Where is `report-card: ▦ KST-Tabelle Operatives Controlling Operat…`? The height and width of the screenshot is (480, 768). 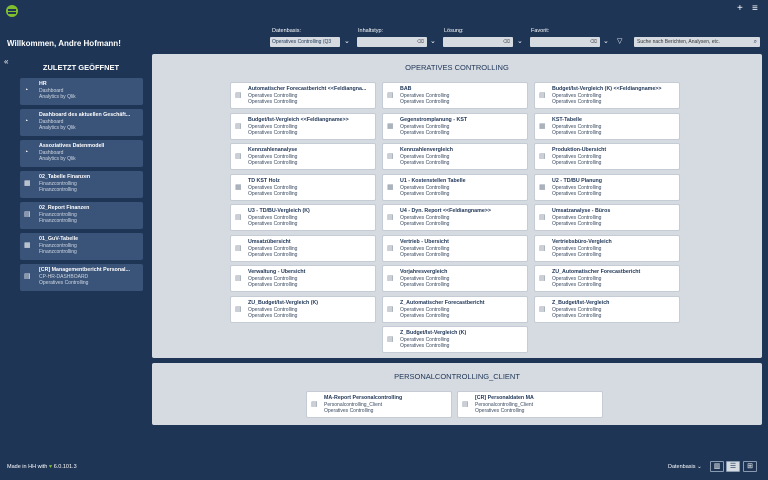
report-card: ▦ KST-Tabelle Operatives Controlling Operat… is located at coordinates (607, 126).